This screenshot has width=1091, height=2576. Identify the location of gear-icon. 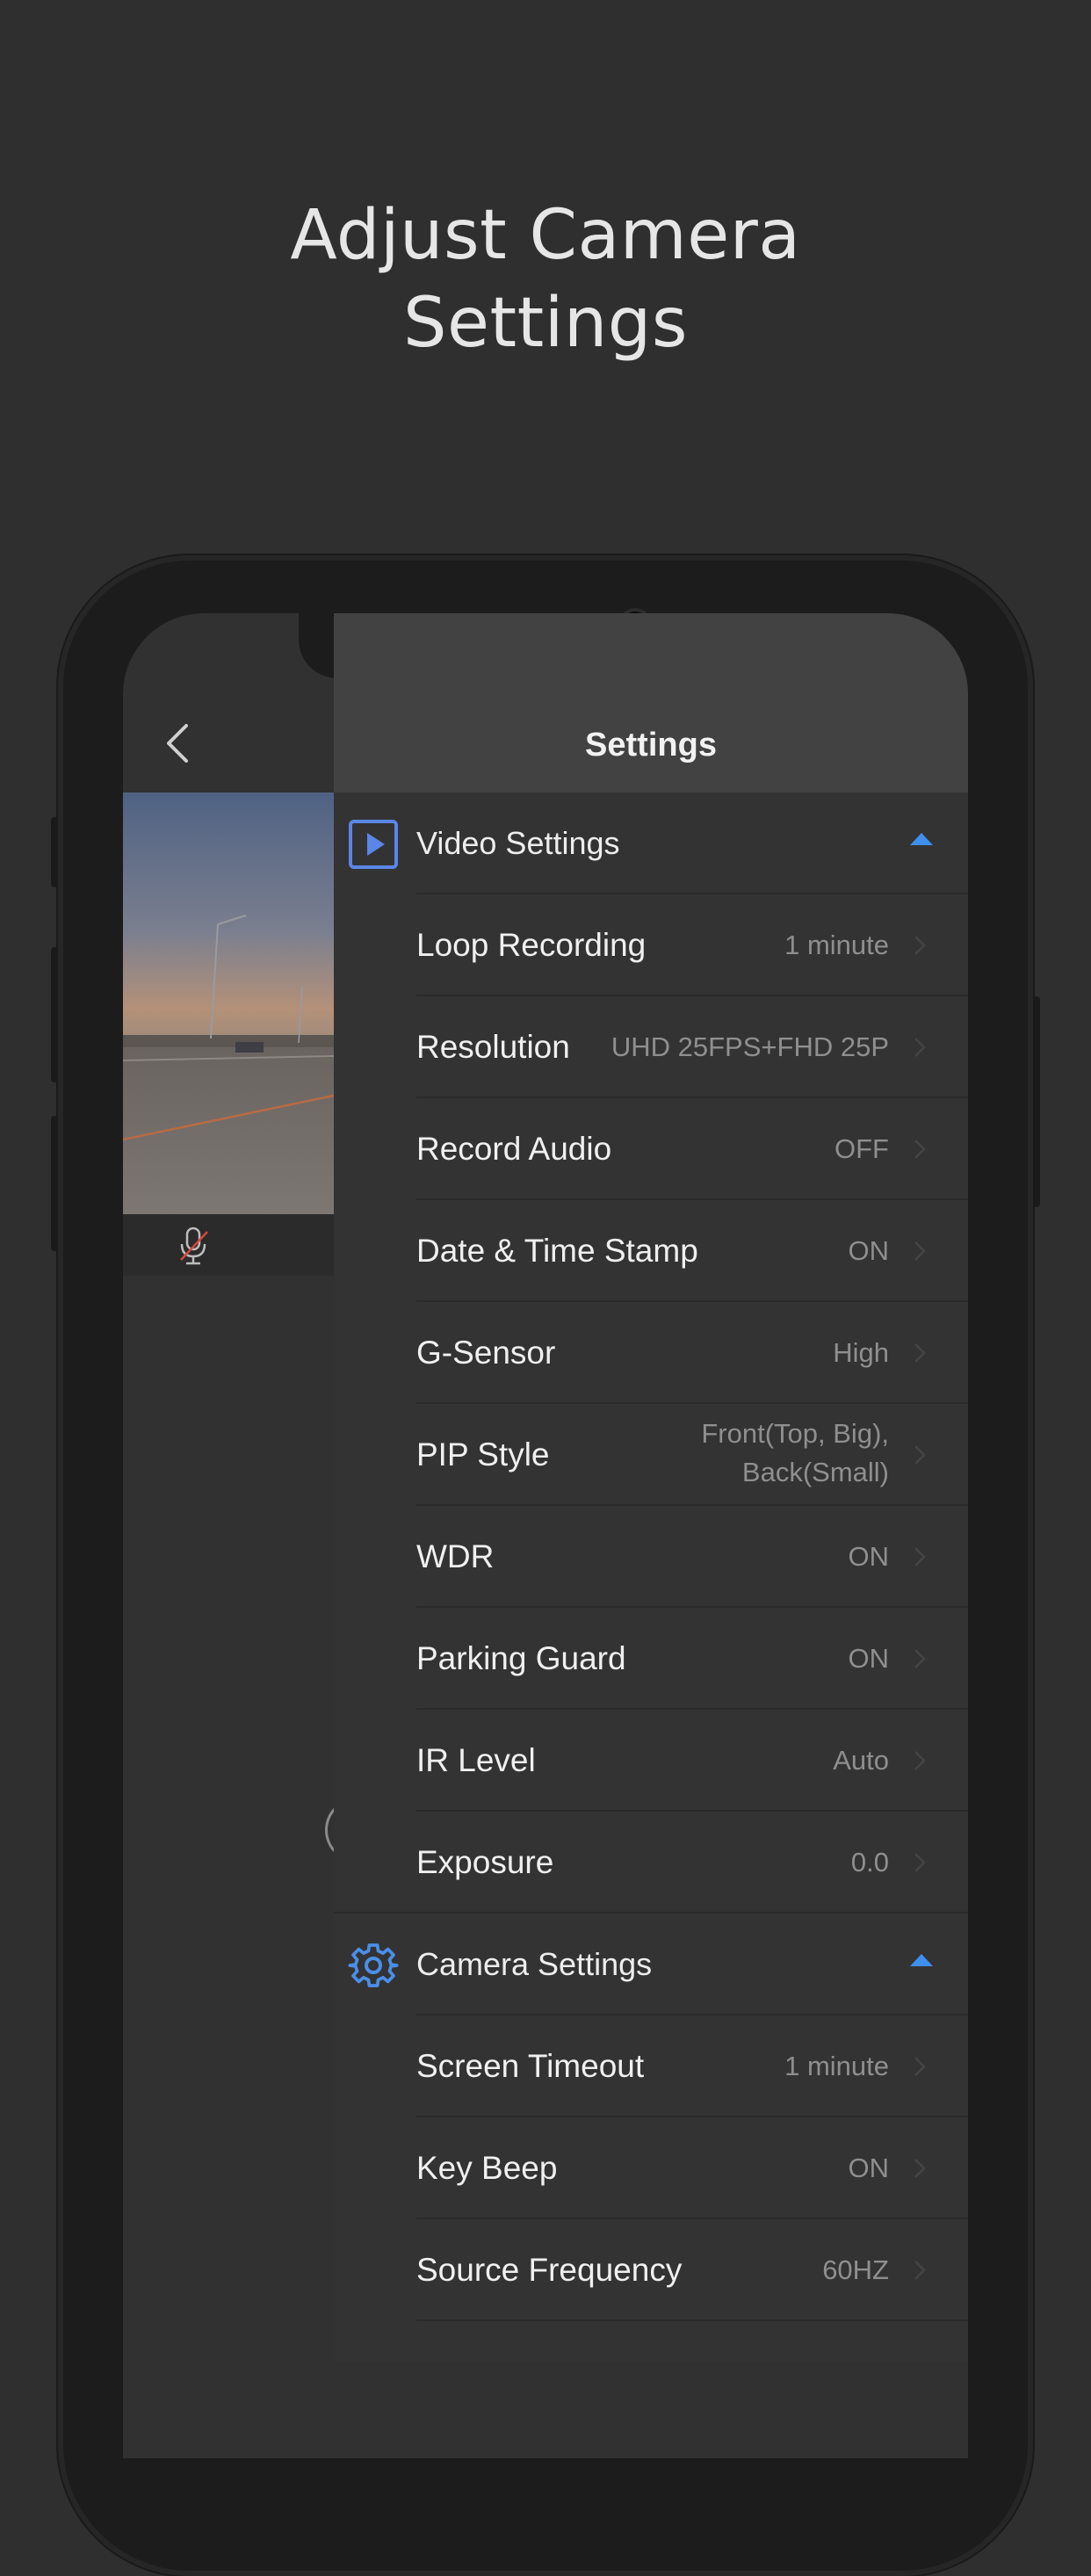
(374, 1965).